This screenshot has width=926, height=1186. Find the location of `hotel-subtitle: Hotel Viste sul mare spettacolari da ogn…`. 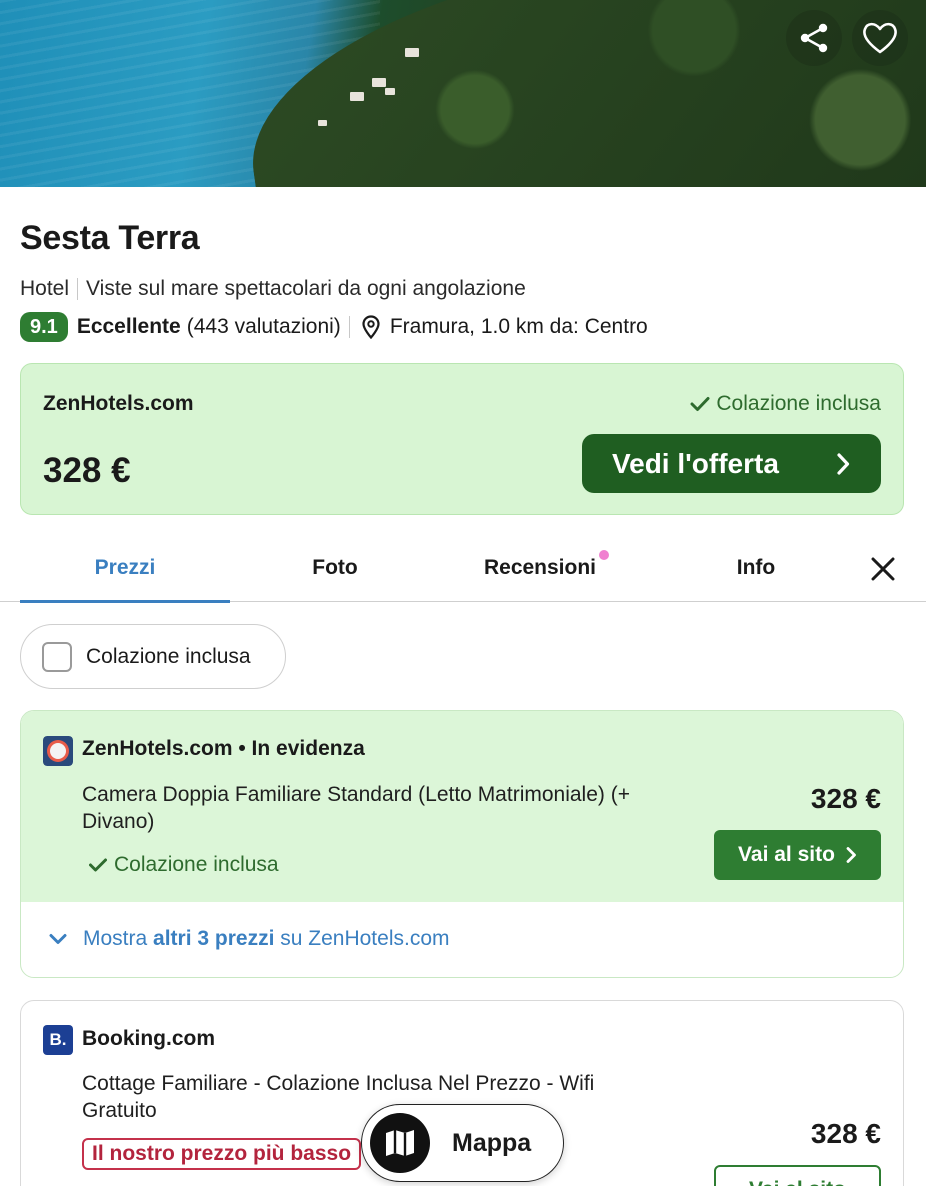

hotel-subtitle: Hotel Viste sul mare spettacolari da ogn… is located at coordinates (273, 289).